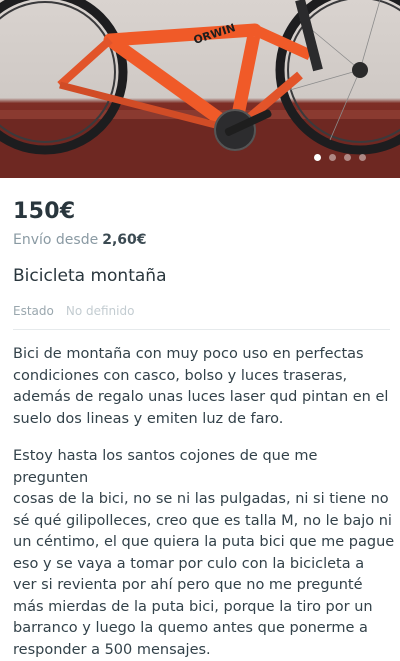 This screenshot has width=400, height=661. Describe the element at coordinates (44, 211) in the screenshot. I see `listing-price: 150€` at that location.